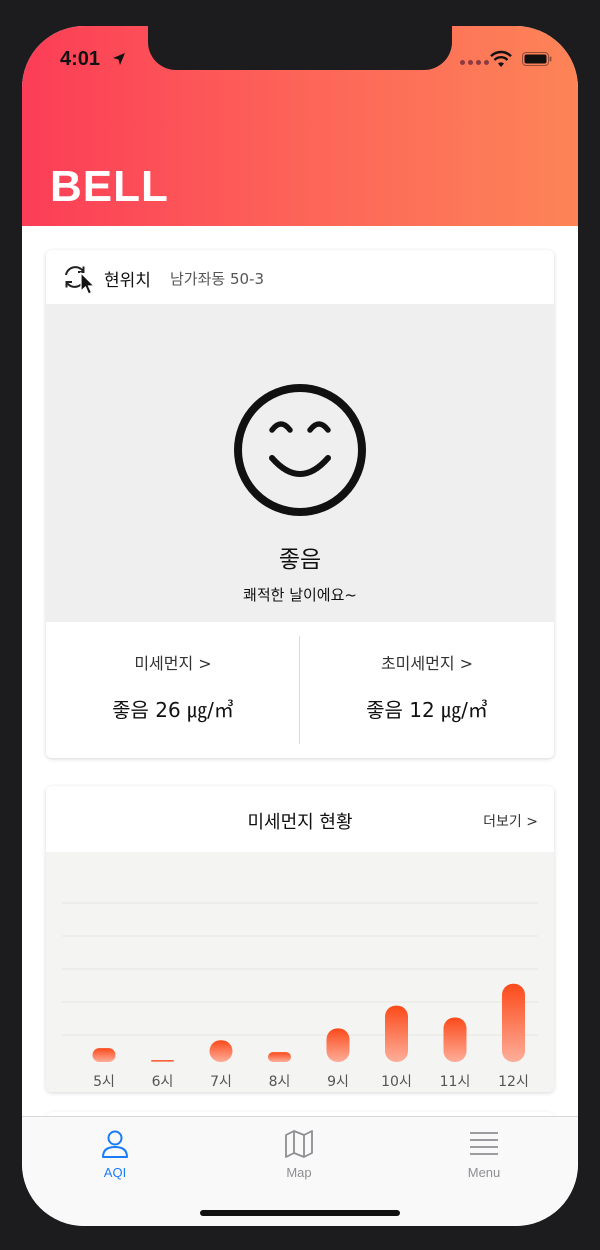 This screenshot has height=1250, width=600. I want to click on pm25-label: 초미세먼지 >, so click(427, 663).